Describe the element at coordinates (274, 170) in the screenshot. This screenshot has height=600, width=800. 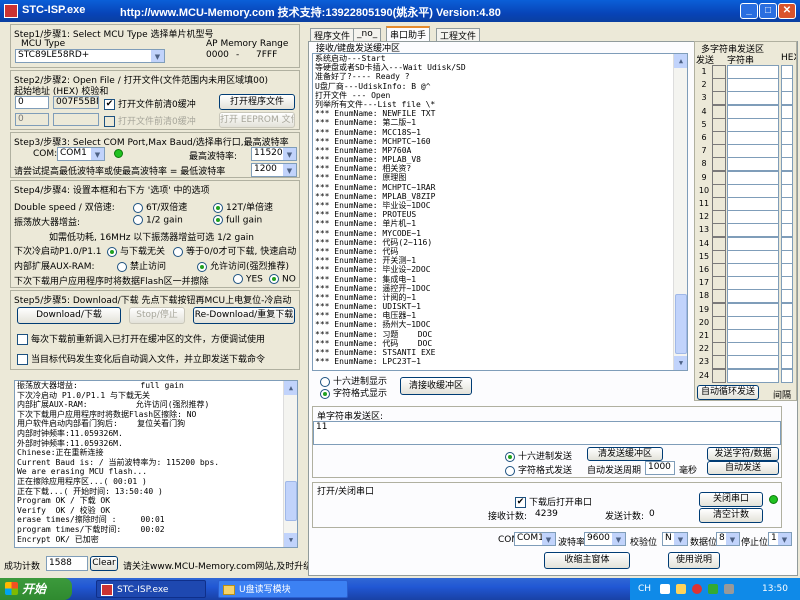
I see `min-baud-select: 1200` at that location.